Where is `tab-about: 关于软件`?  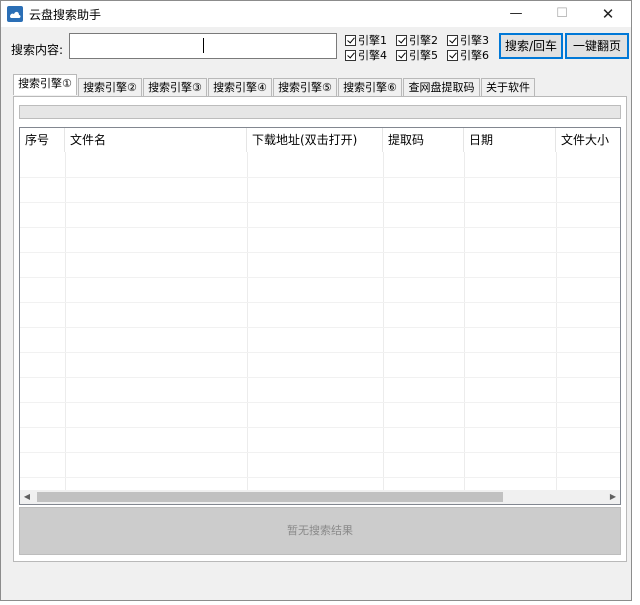
tab-about: 关于软件 is located at coordinates (508, 87).